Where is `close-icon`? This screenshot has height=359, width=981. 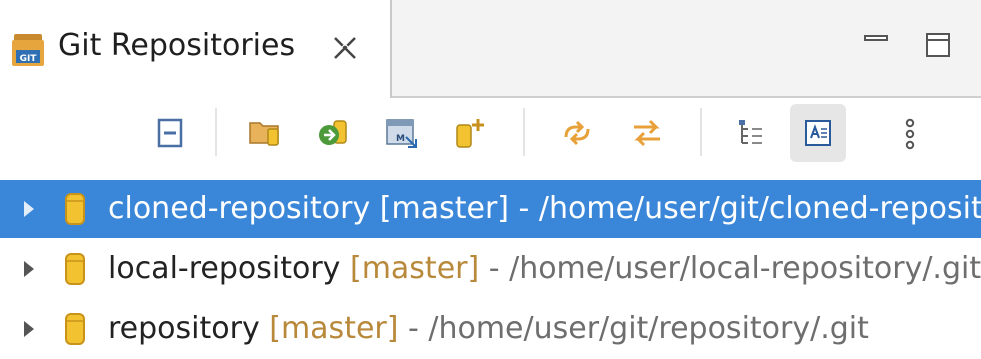 close-icon is located at coordinates (345, 48).